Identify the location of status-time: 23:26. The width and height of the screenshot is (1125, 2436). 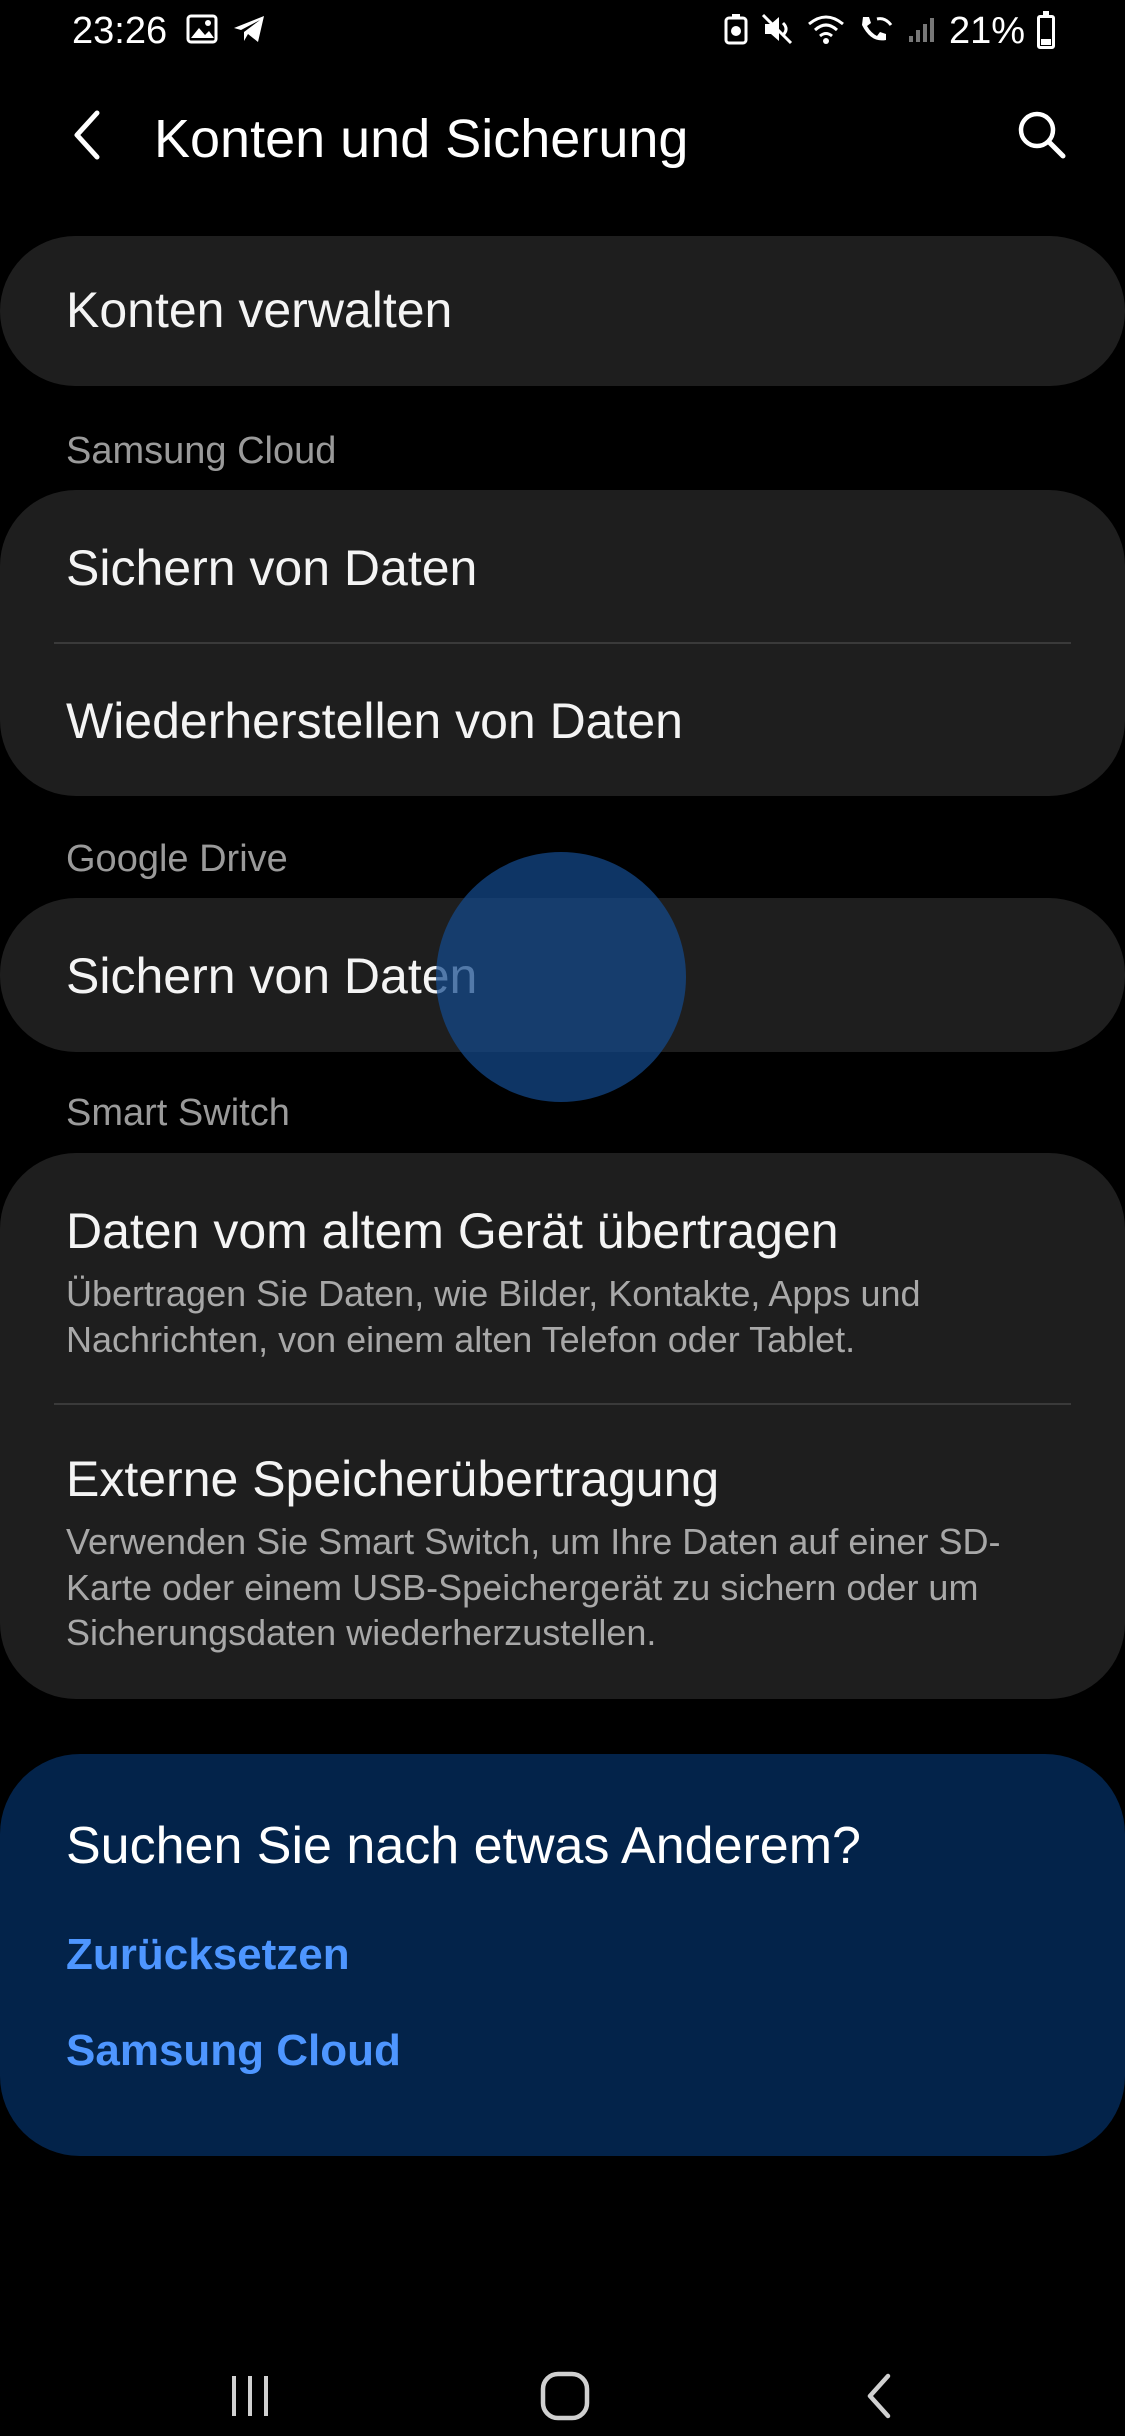
(120, 31).